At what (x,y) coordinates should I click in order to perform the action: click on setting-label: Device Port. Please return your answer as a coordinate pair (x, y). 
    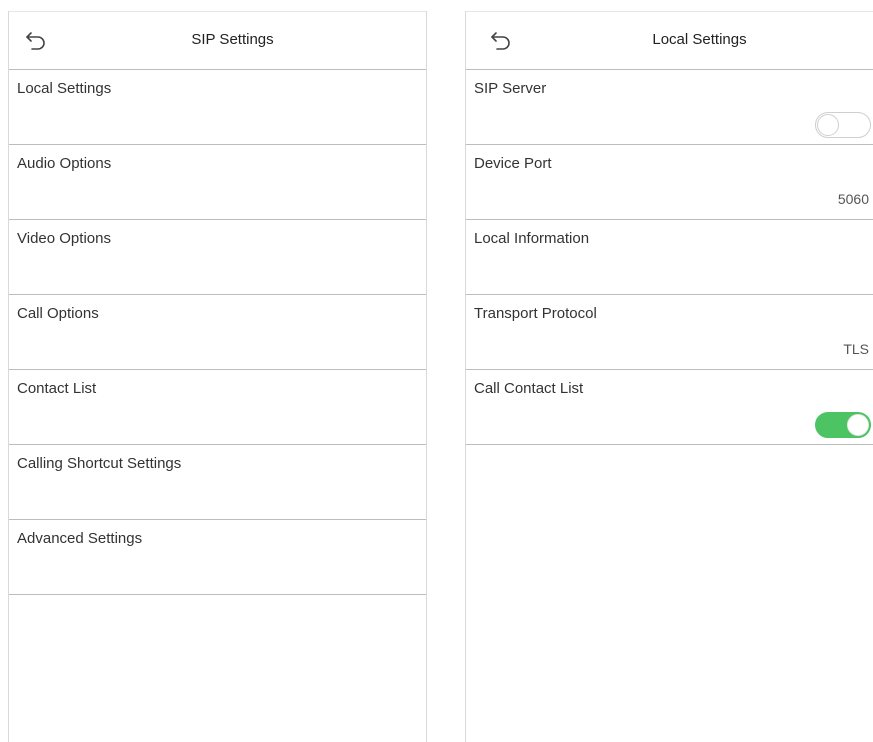
    Looking at the image, I should click on (513, 163).